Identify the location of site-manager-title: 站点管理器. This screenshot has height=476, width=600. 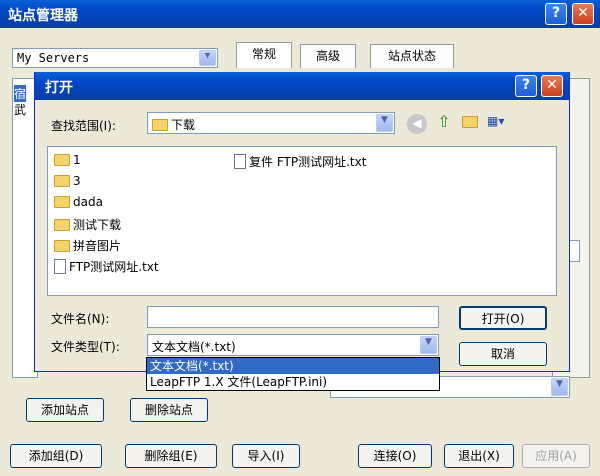
(43, 16).